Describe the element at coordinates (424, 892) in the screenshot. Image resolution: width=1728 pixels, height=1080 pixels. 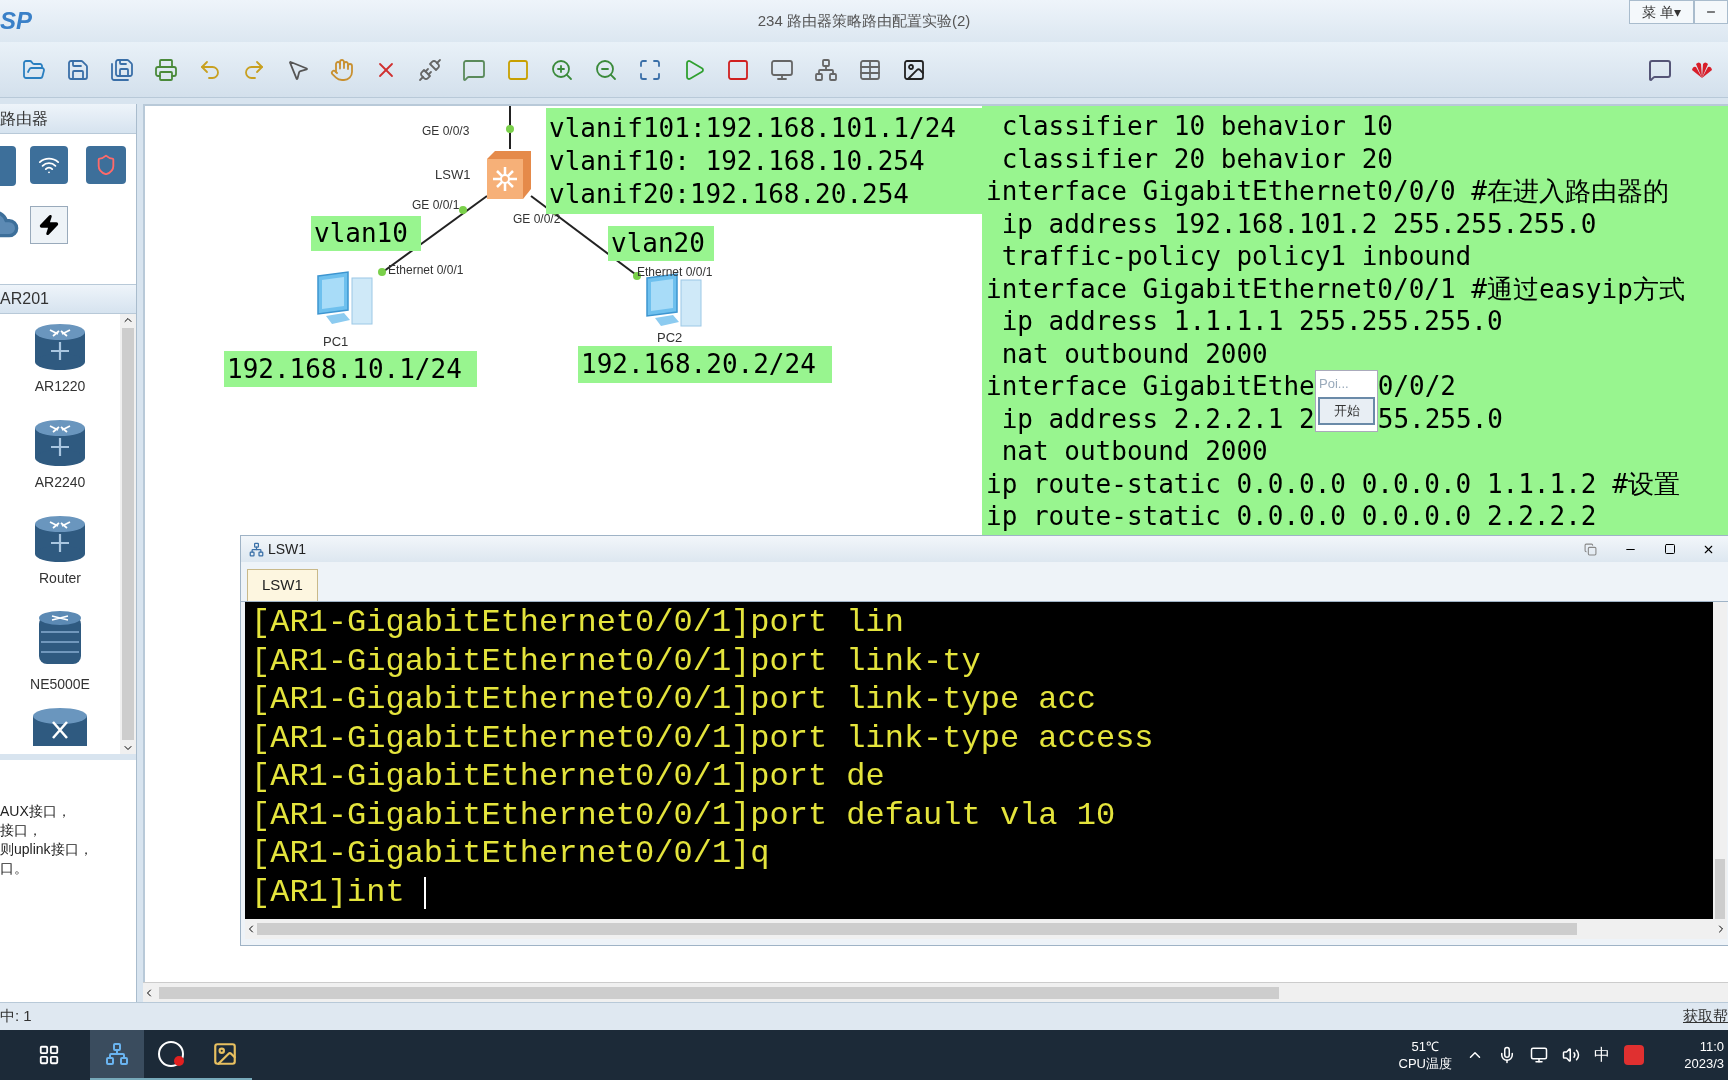
I see `text-cursor` at that location.